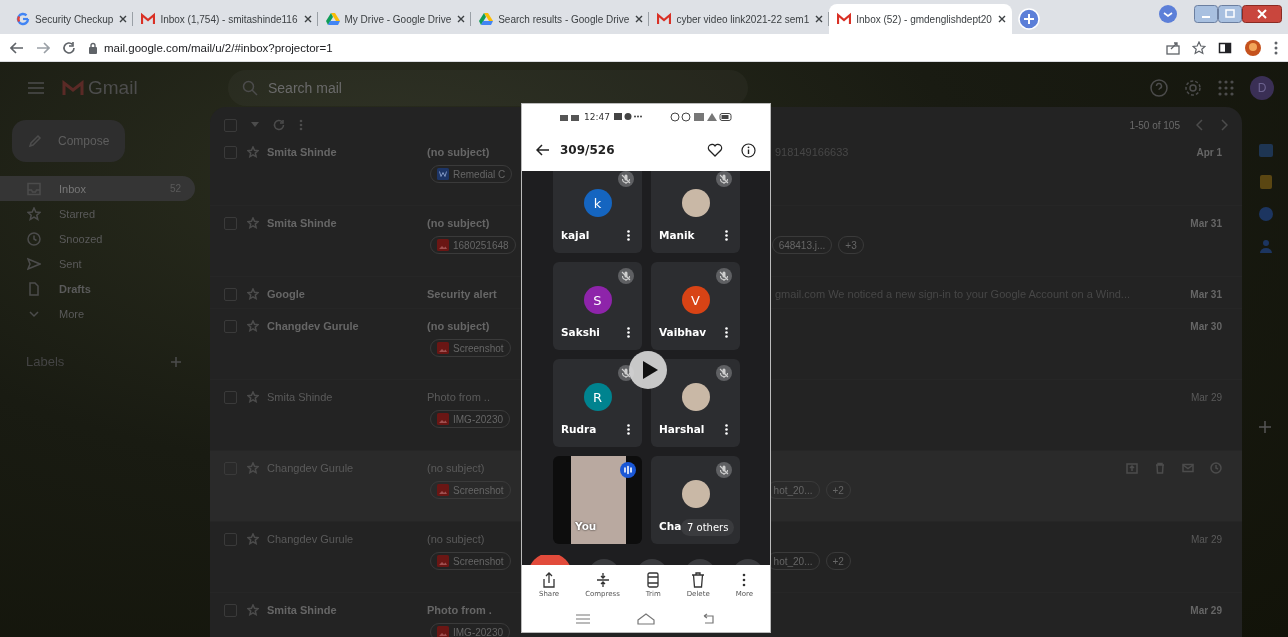 This screenshot has height=637, width=1288. I want to click on browser-tab: Search results - Google Drive, so click(560, 19).